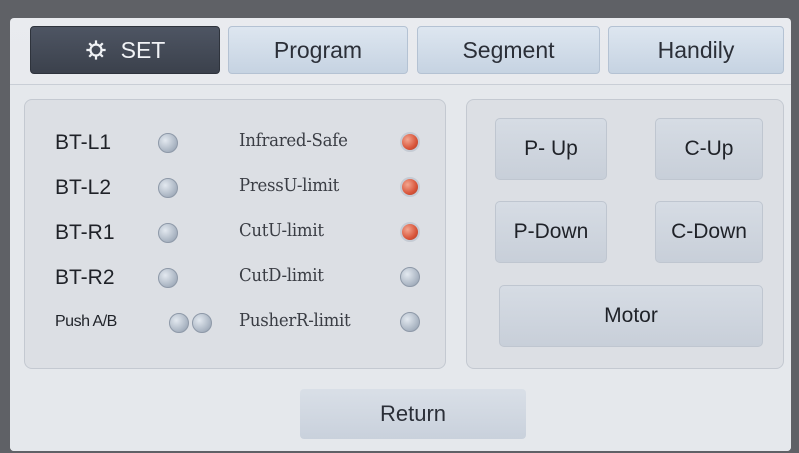 This screenshot has width=799, height=453. What do you see at coordinates (96, 50) in the screenshot?
I see `gear-icon` at bounding box center [96, 50].